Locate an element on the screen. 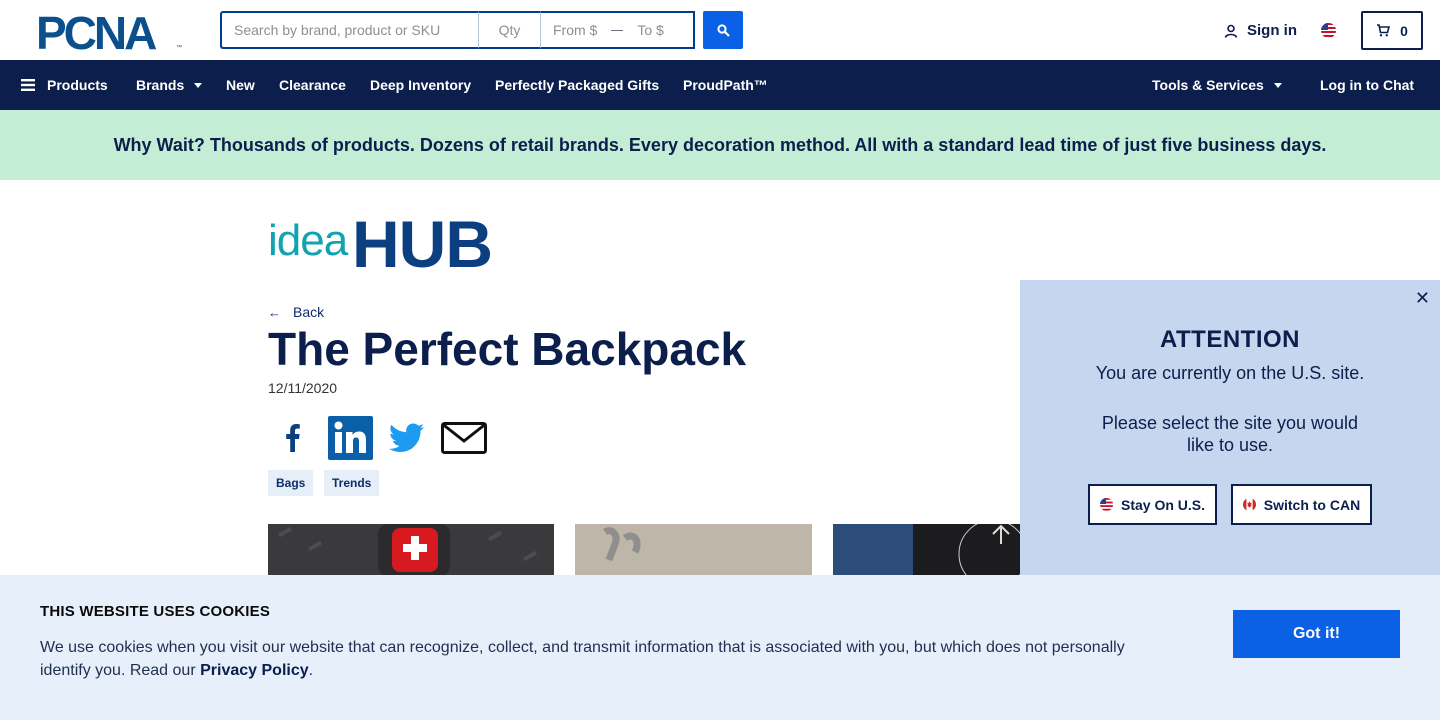 The width and height of the screenshot is (1440, 720). switch-can-label: Switch to CAN is located at coordinates (1312, 504).